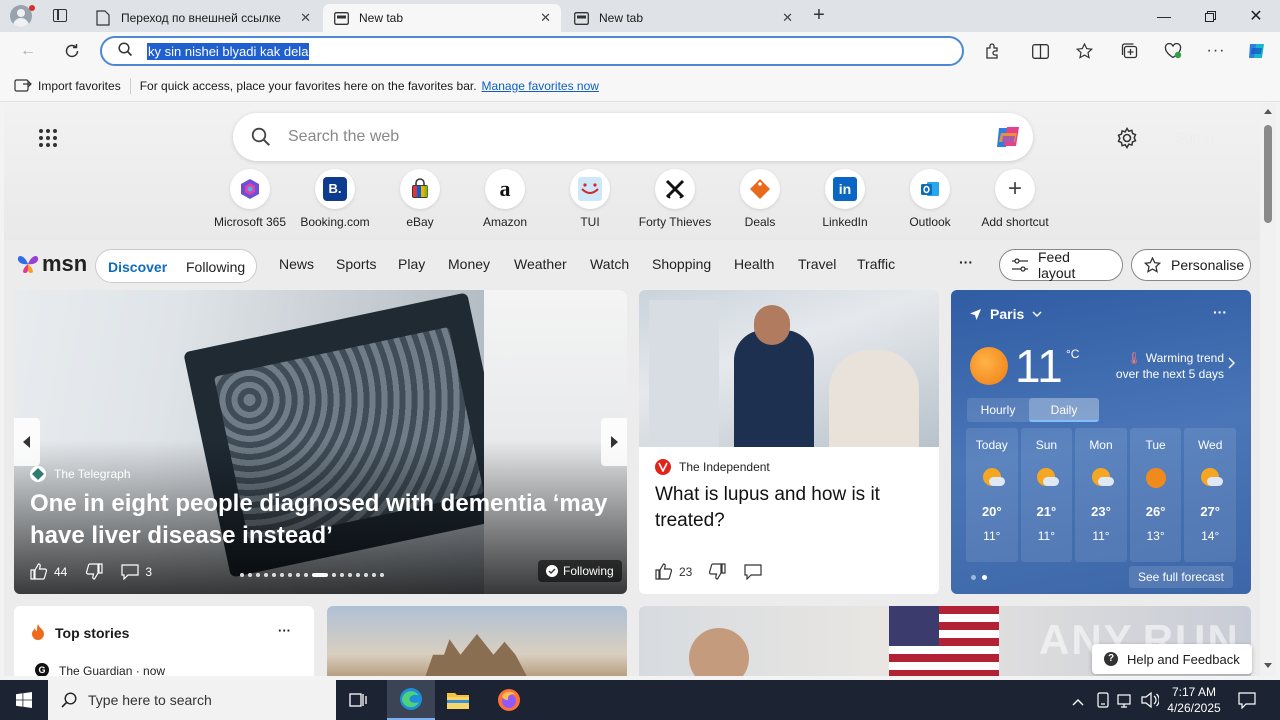  What do you see at coordinates (1191, 265) in the screenshot?
I see `personalise-button: Personalise` at bounding box center [1191, 265].